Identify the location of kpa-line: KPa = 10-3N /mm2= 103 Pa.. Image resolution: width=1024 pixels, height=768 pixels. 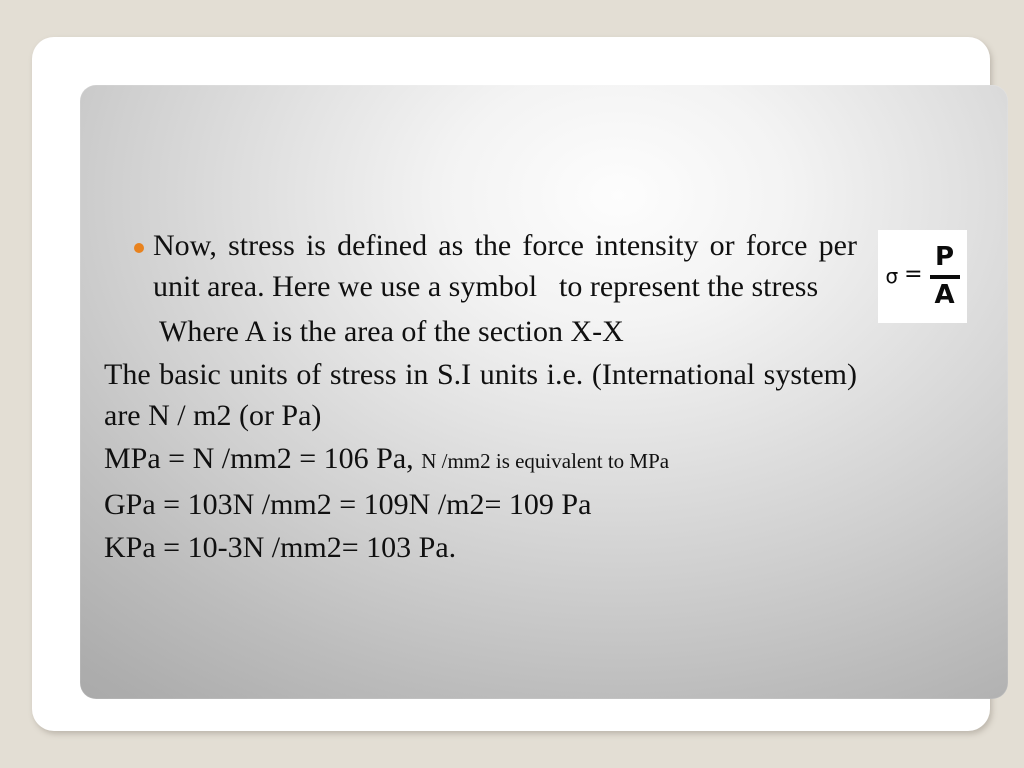
(280, 547).